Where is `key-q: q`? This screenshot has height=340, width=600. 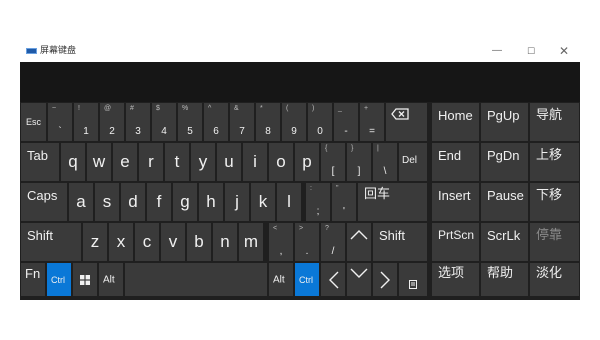
key-q: q is located at coordinates (73, 162).